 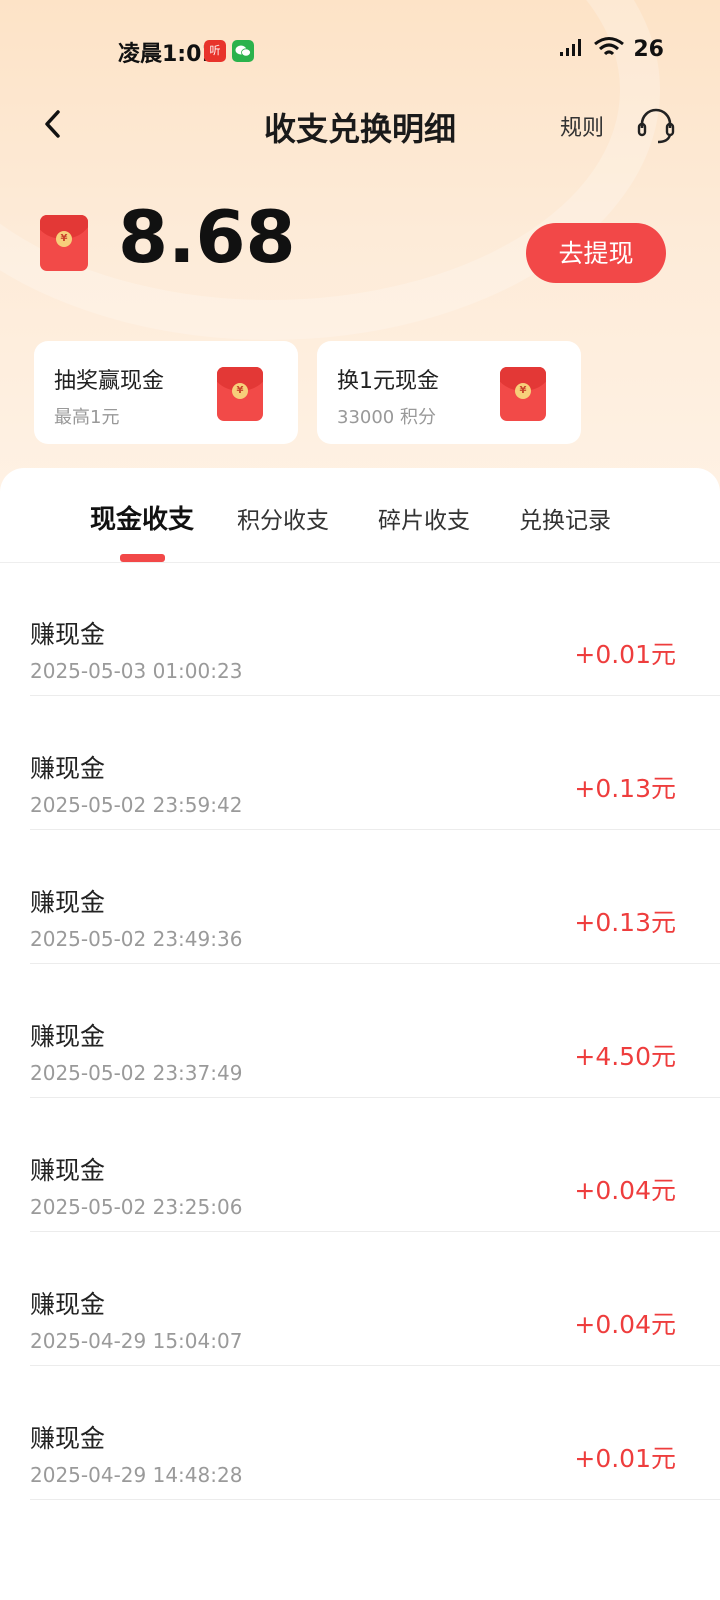 I want to click on list-item: 赚现金 2025-04-29 15:04:07 +0.04元, so click(x=360, y=1299).